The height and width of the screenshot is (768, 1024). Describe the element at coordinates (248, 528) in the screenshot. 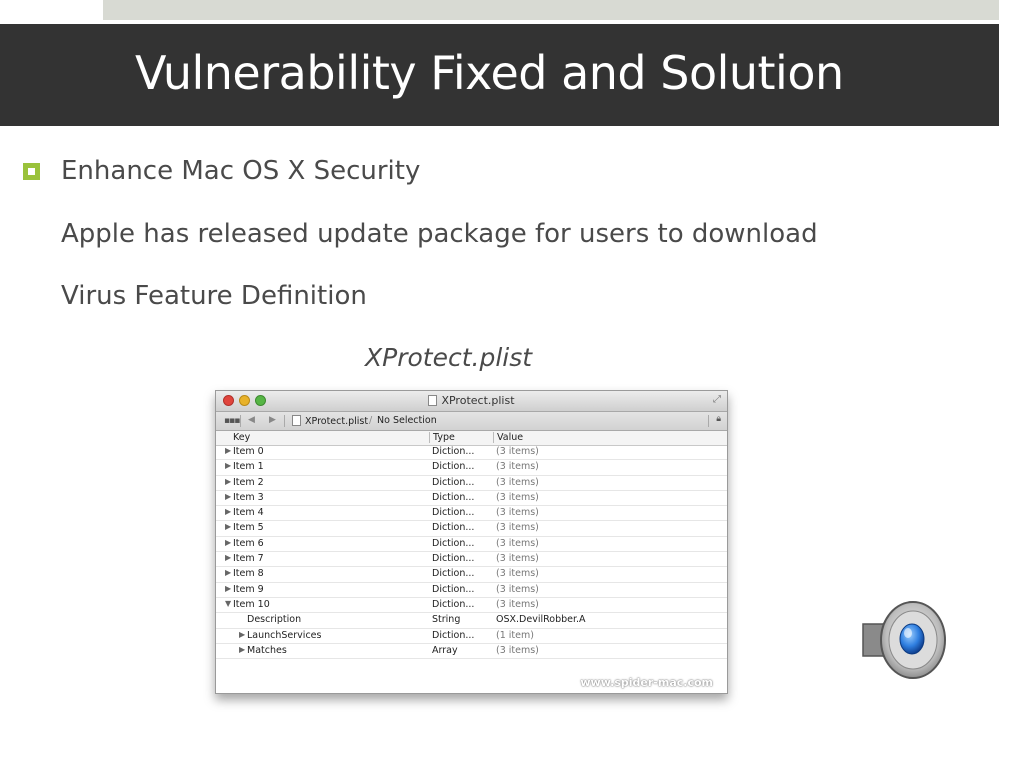

I see `row-key: Item 5` at that location.